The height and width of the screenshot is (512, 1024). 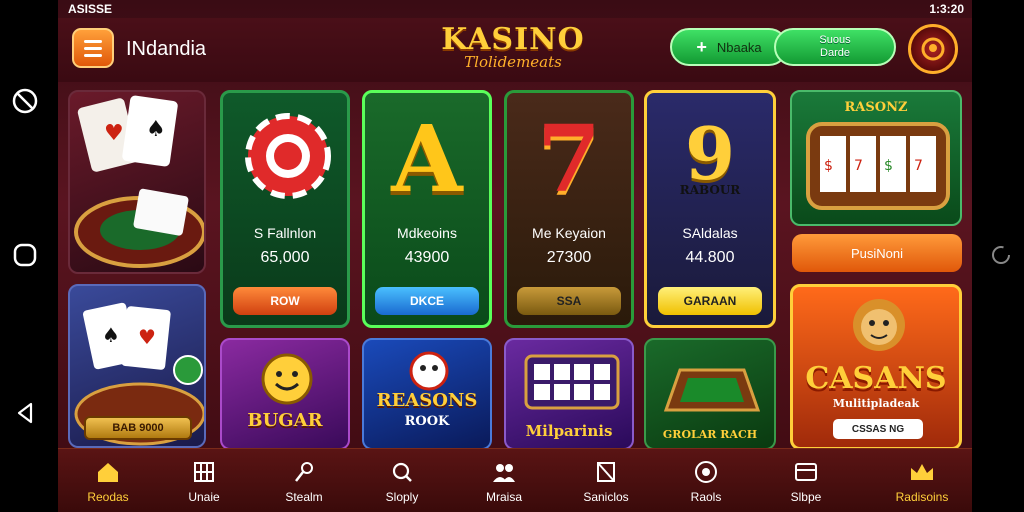 I want to click on profile-avatar, so click(x=933, y=49).